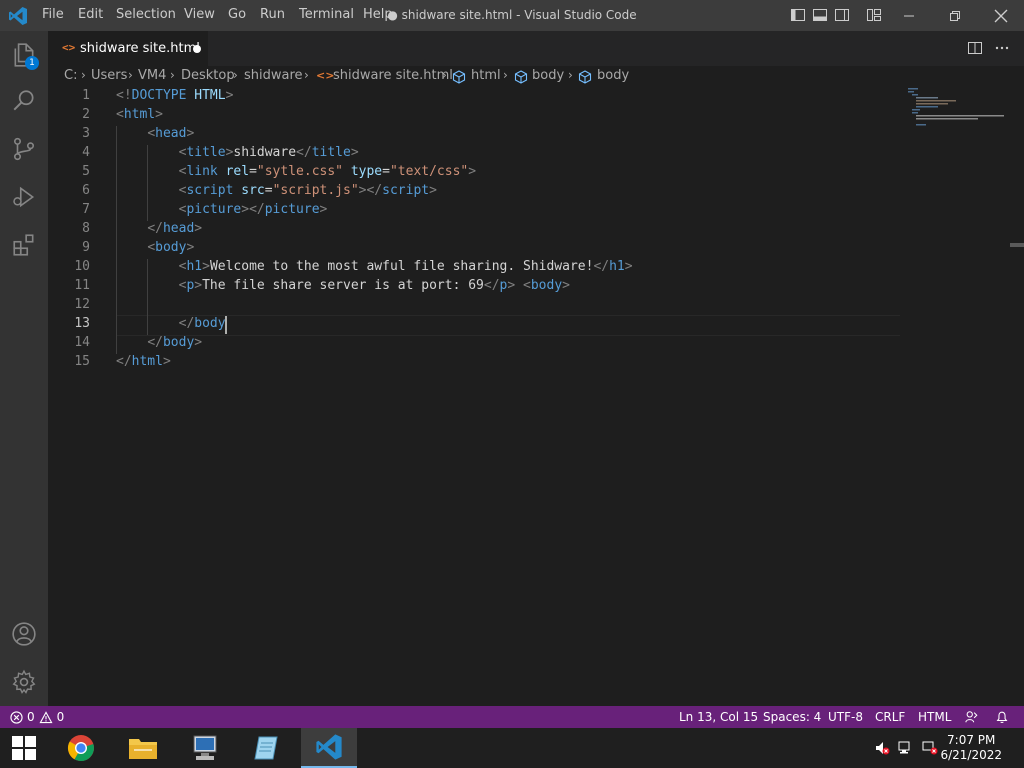  What do you see at coordinates (128, 48) in the screenshot?
I see `tab-shidware-site-html: <> shidware site.html` at bounding box center [128, 48].